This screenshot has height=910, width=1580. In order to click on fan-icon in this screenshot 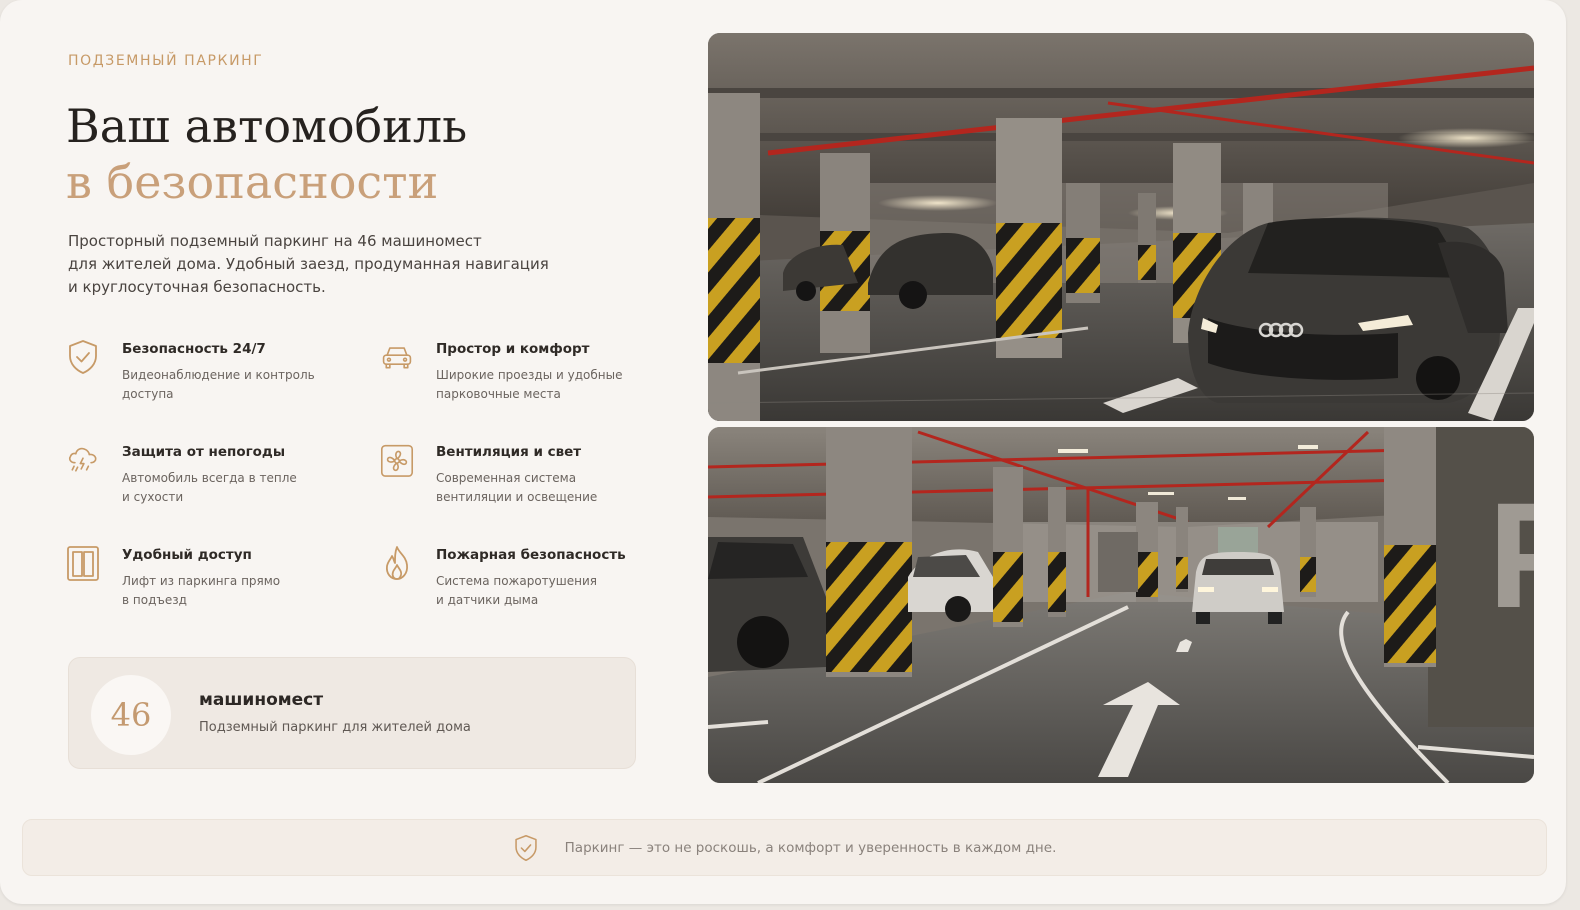, I will do `click(397, 460)`.